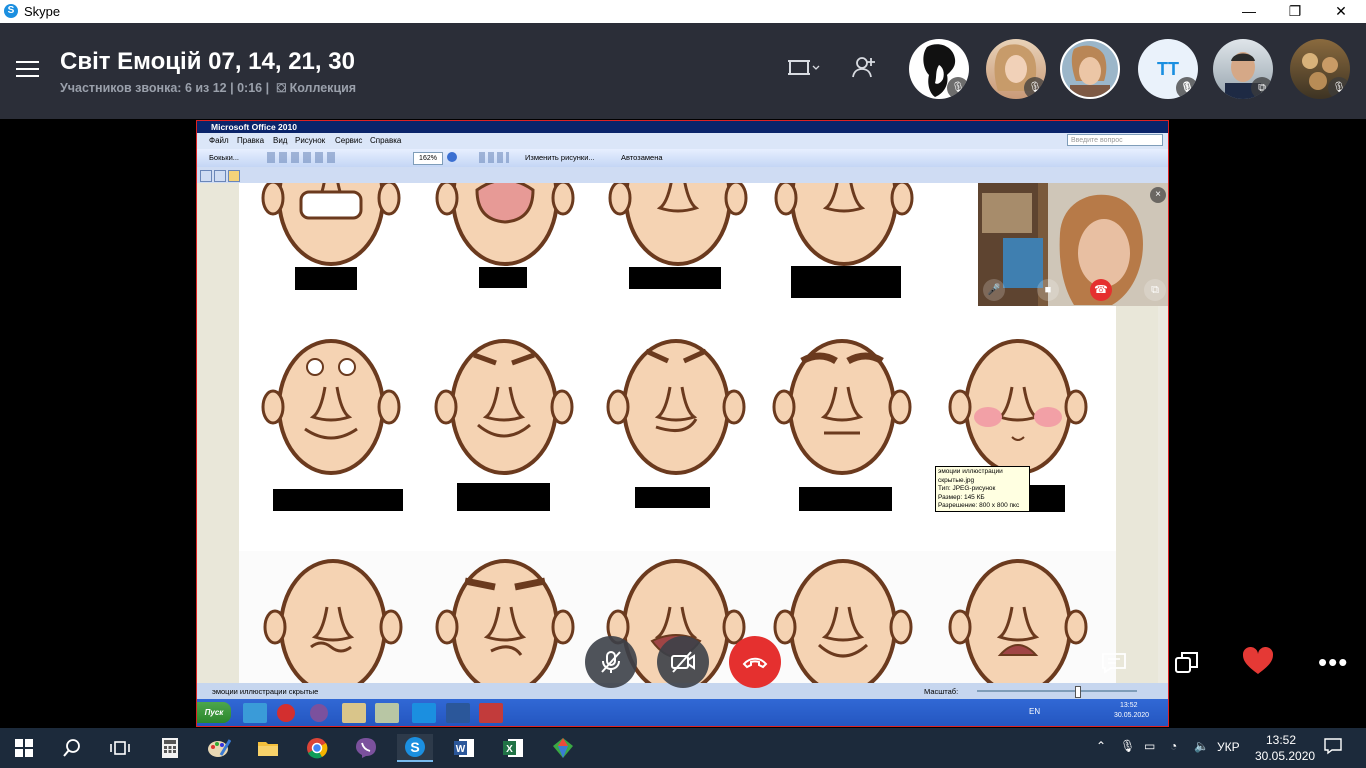 Image resolution: width=1366 pixels, height=768 pixels. What do you see at coordinates (1129, 705) in the screenshot?
I see `remote-time: 13:52` at bounding box center [1129, 705].